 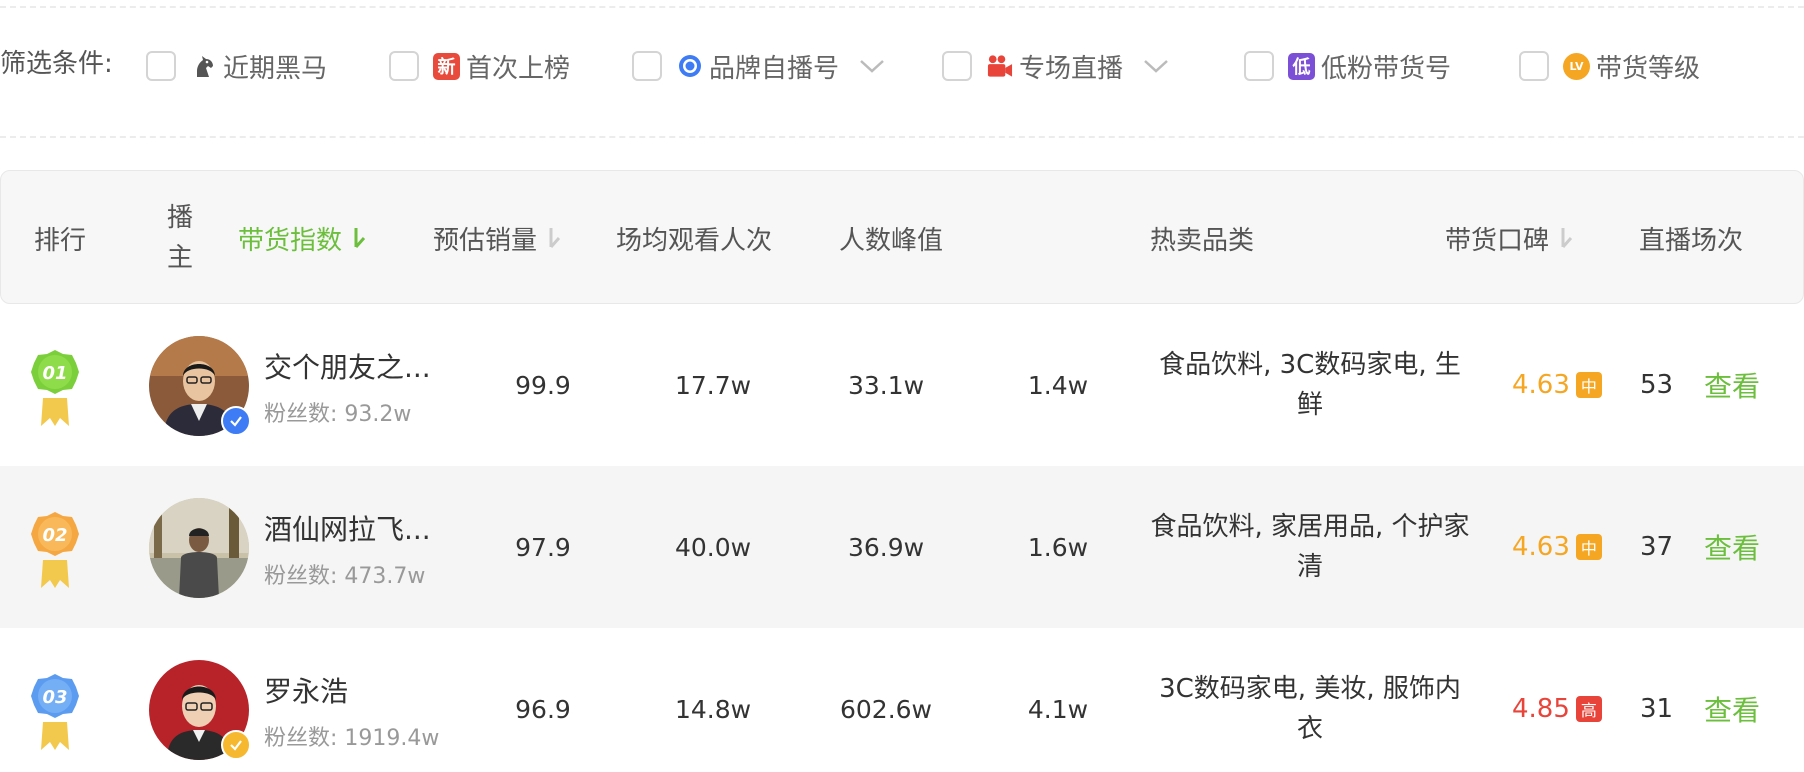 I want to click on brand-medal-icon, so click(x=689, y=66).